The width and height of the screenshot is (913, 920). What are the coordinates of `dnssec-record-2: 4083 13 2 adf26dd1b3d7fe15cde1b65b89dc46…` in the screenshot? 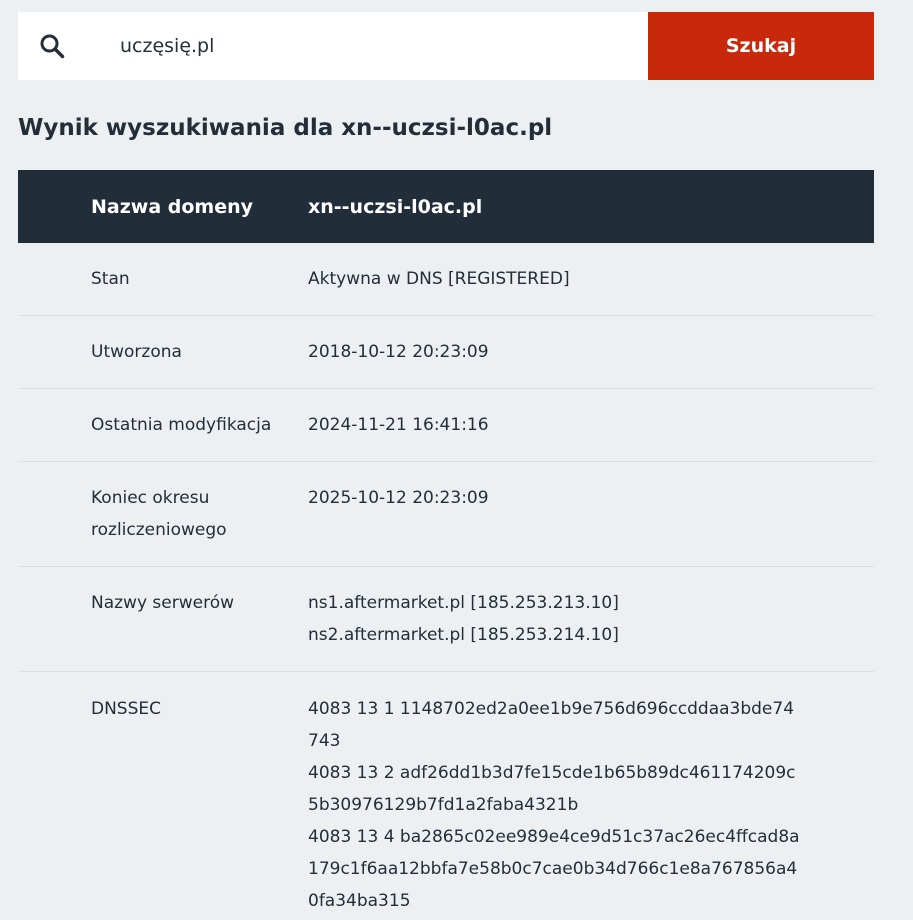 It's located at (552, 789).